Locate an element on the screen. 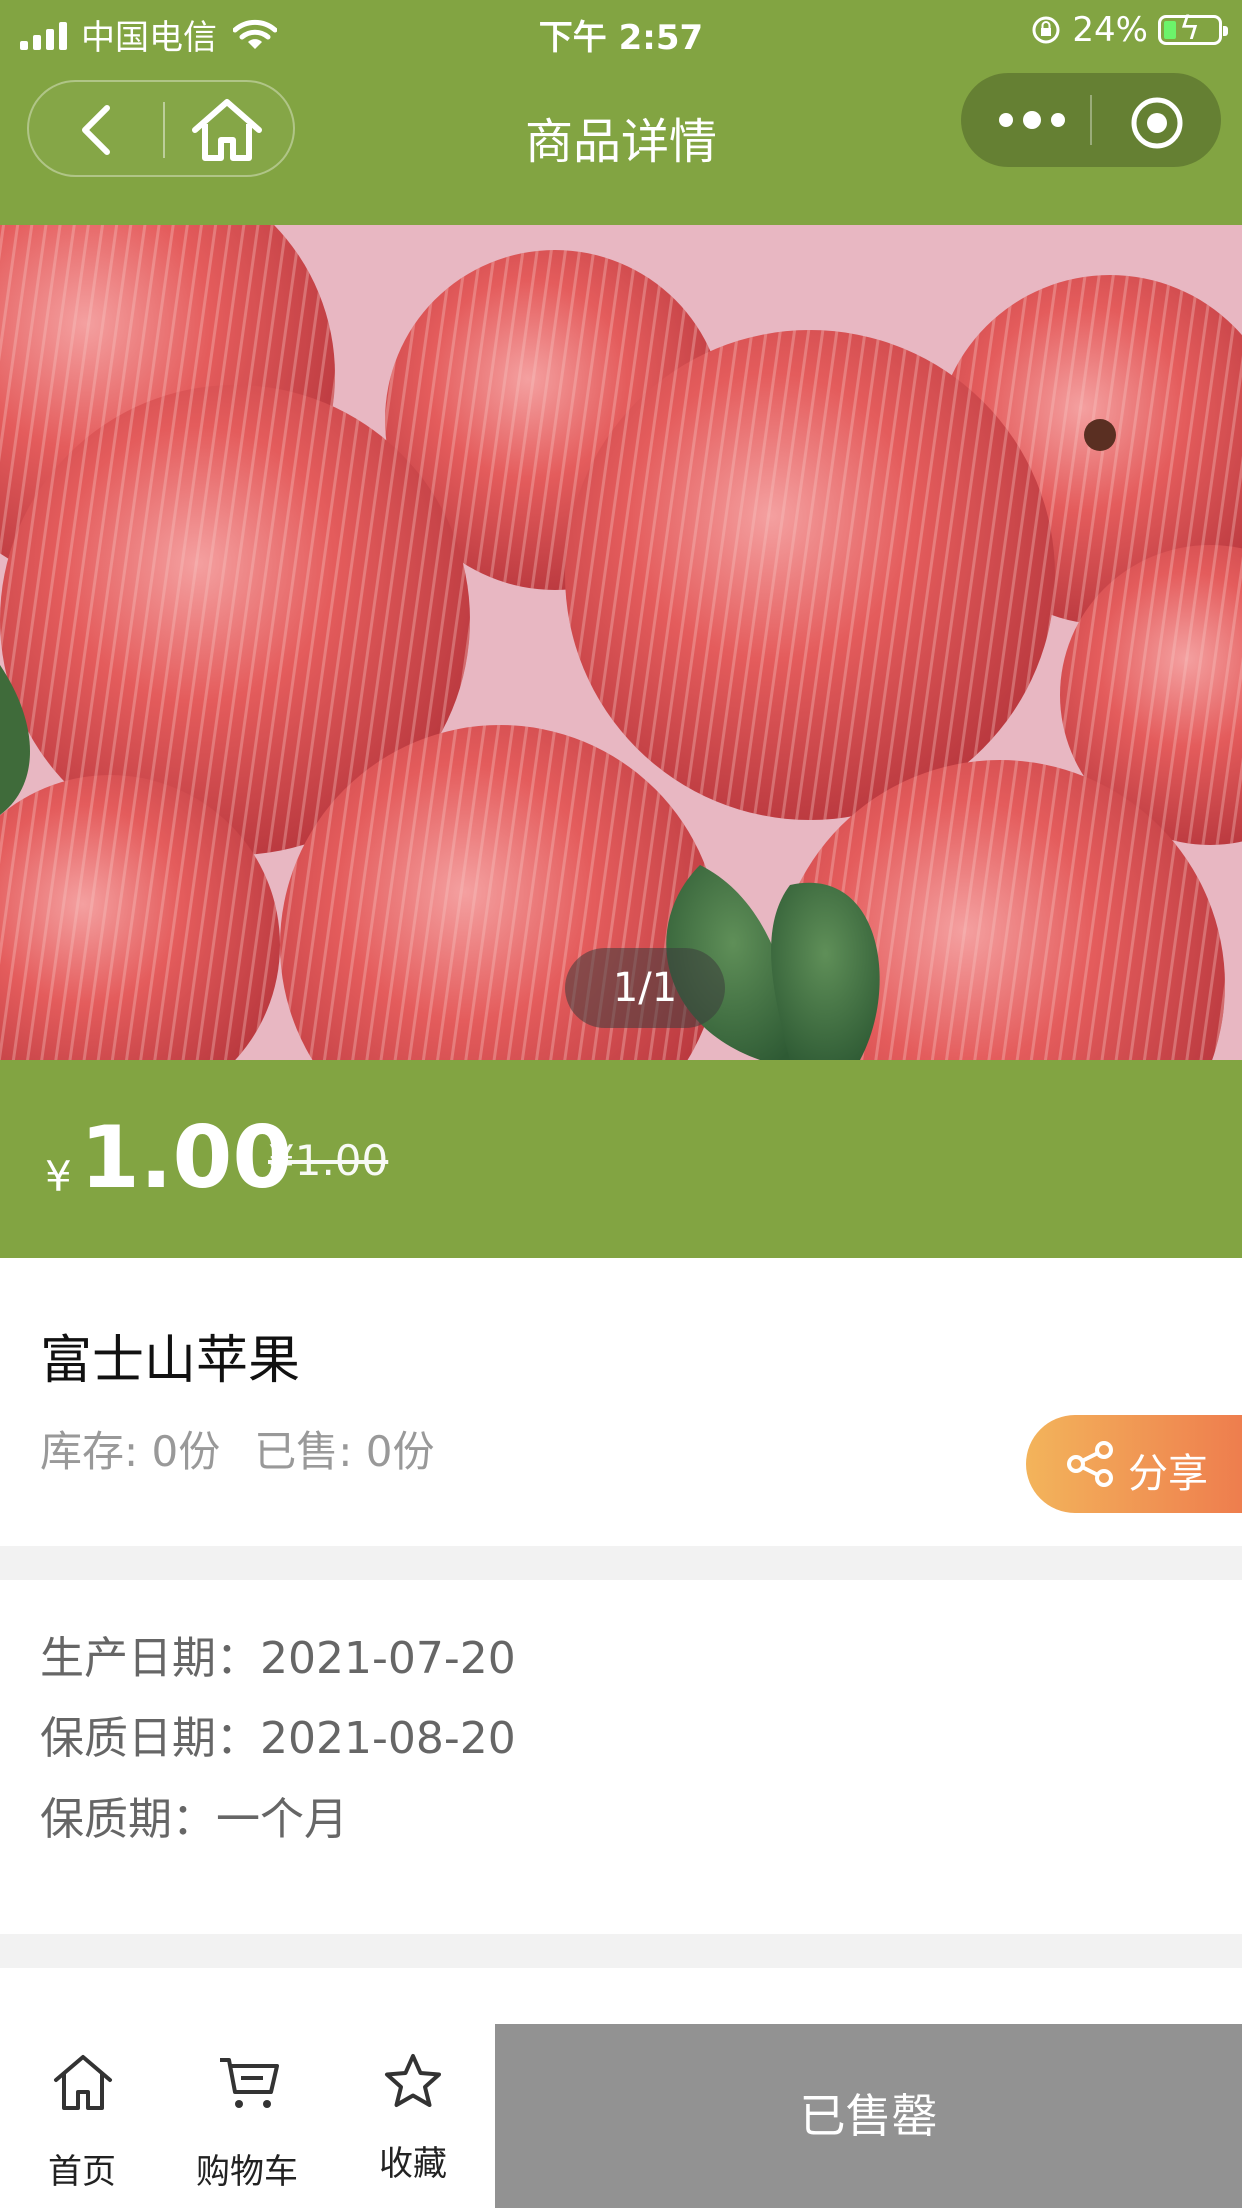  tab-home-label: 首页 is located at coordinates (82, 2172).